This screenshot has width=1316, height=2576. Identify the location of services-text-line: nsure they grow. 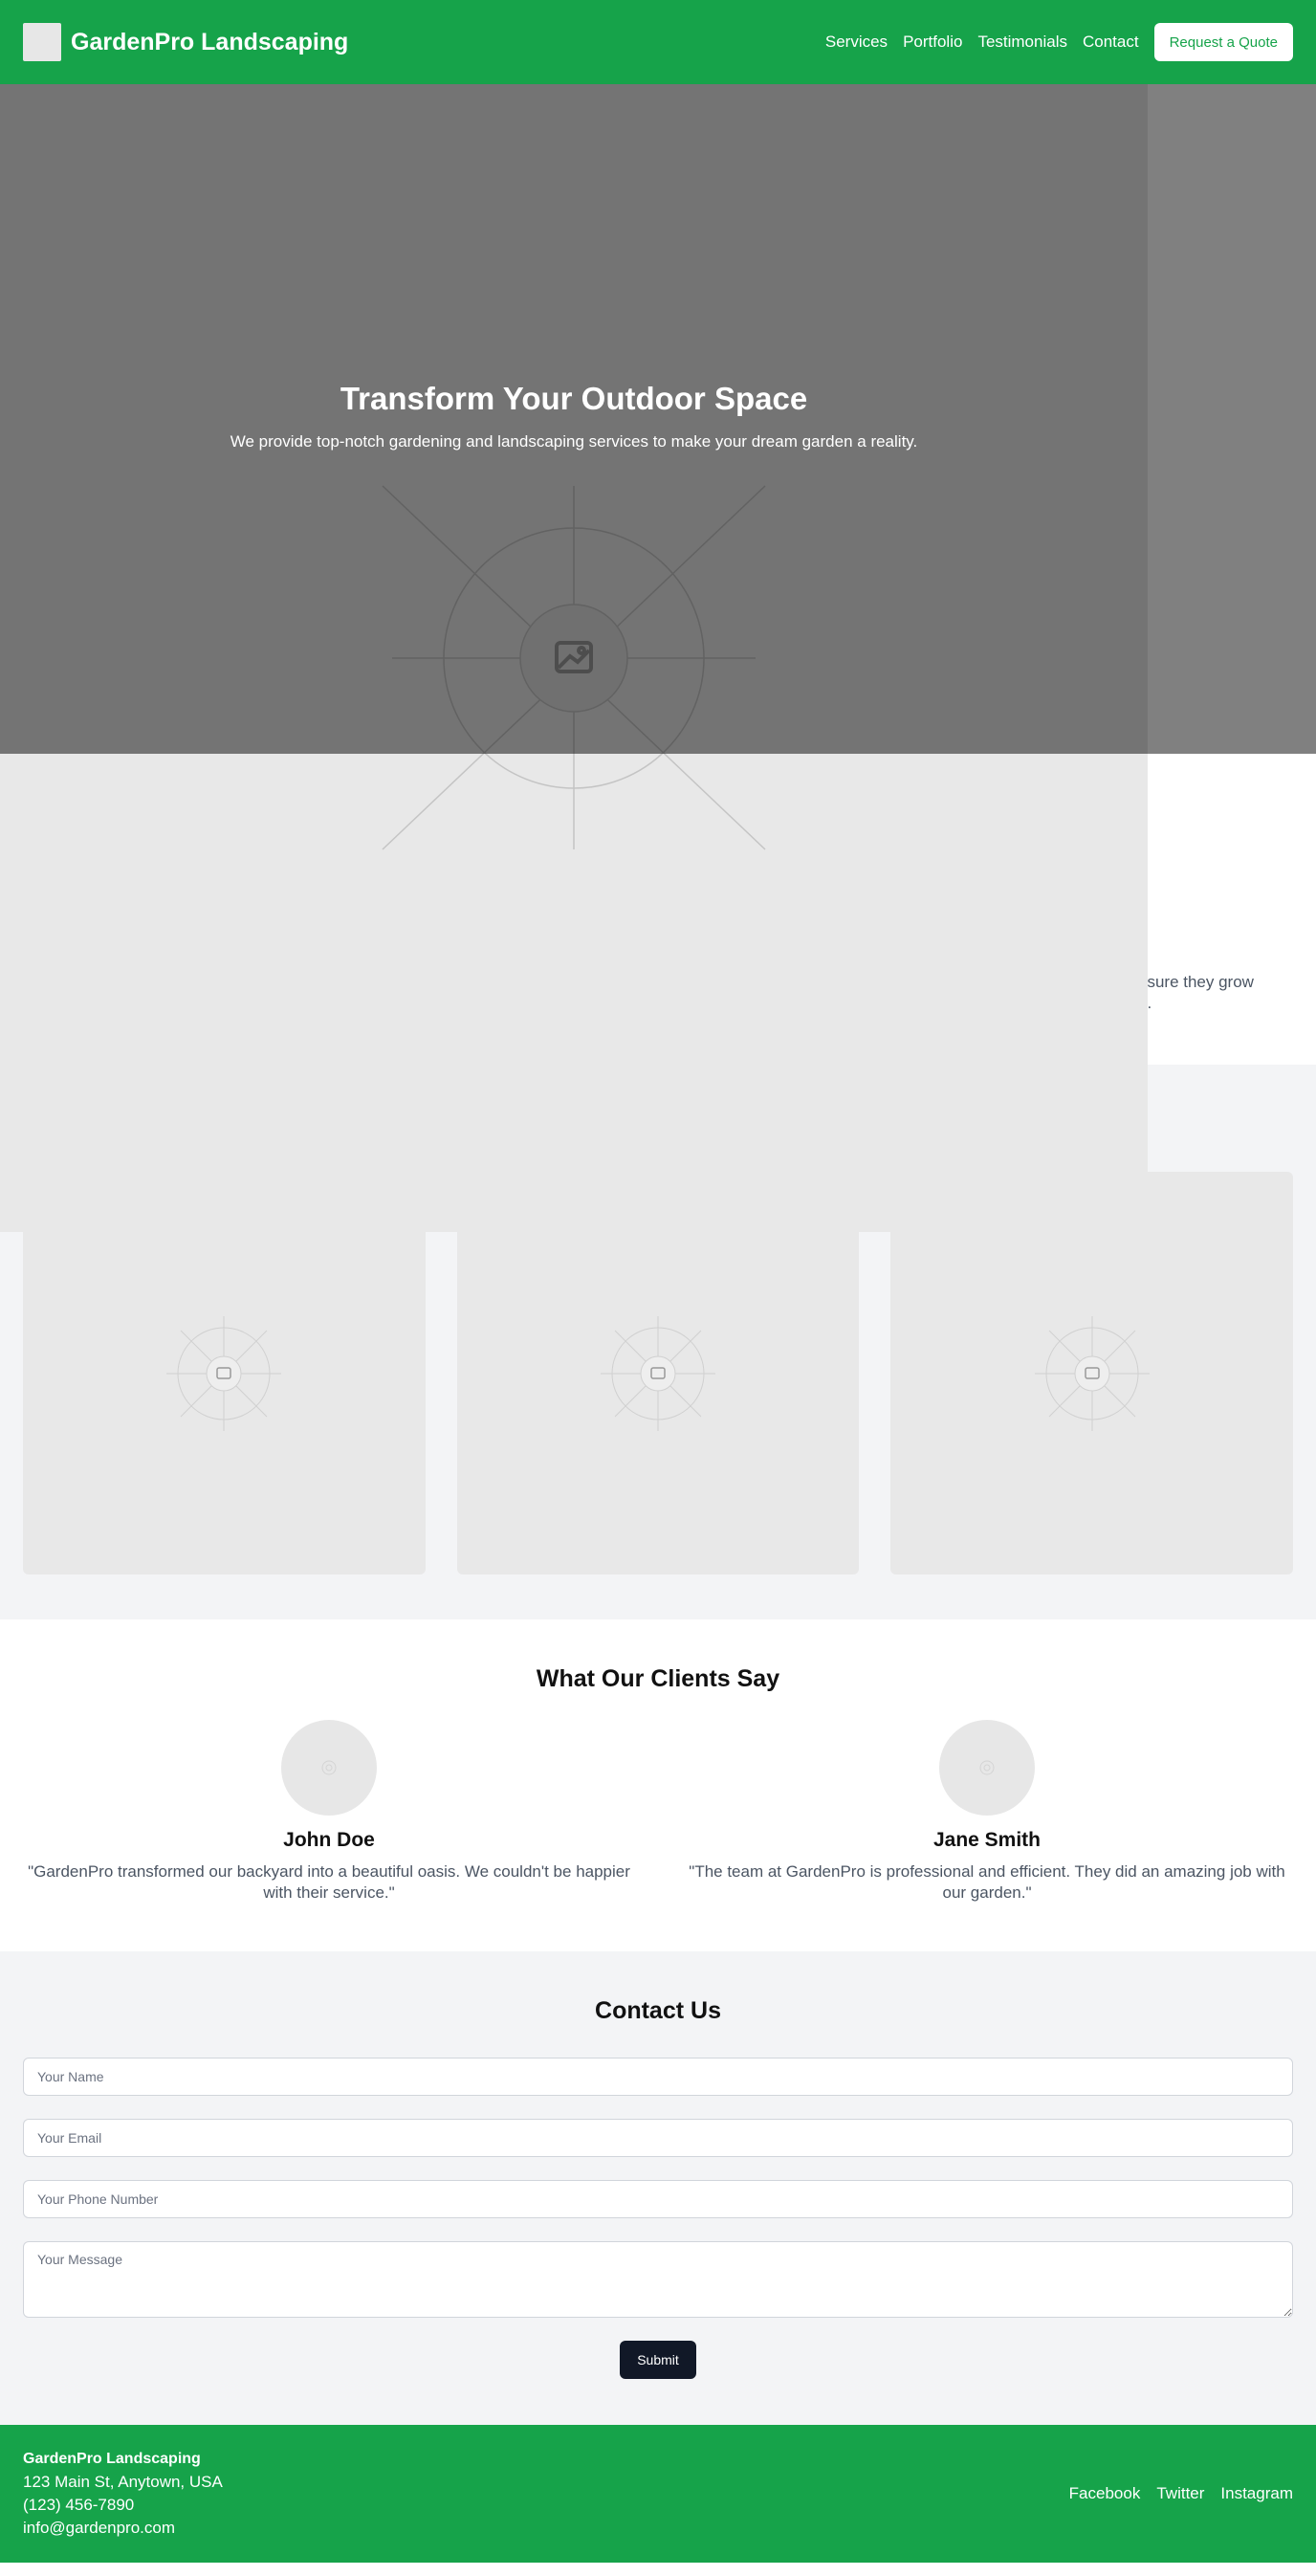
(1196, 982).